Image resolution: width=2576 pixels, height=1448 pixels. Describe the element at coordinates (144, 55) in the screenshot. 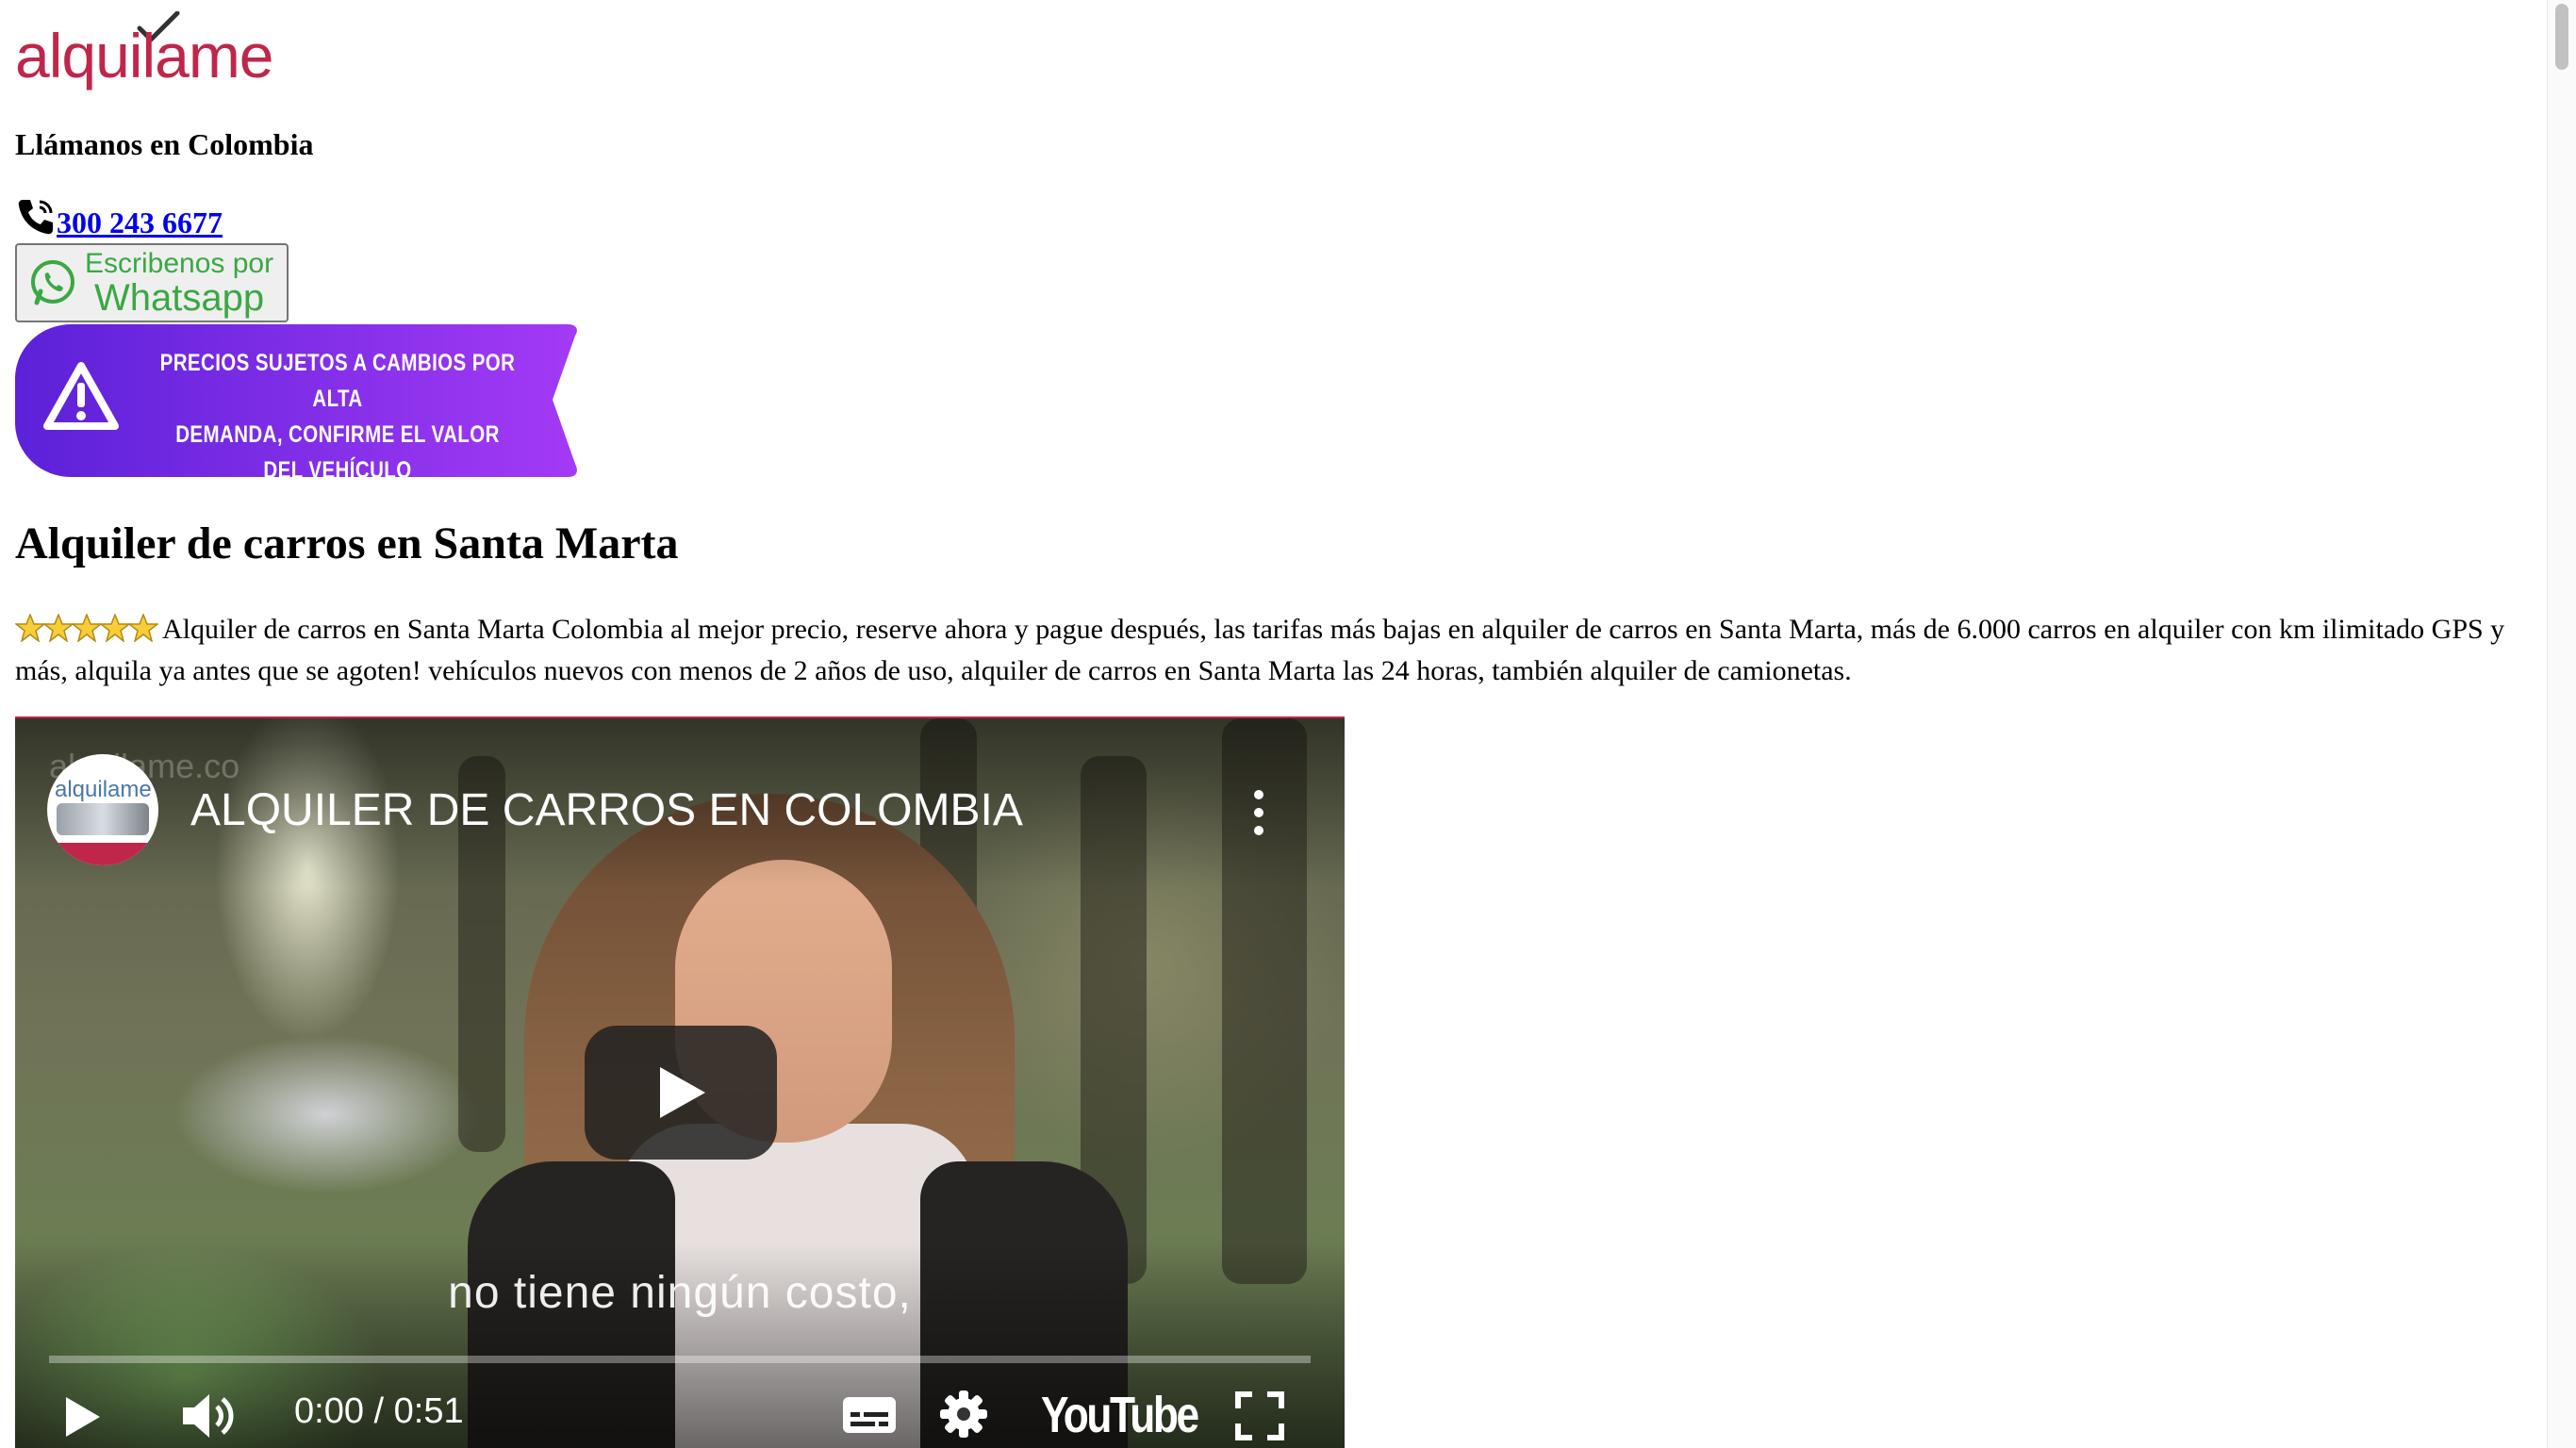

I see `logo-text: alquilame` at that location.